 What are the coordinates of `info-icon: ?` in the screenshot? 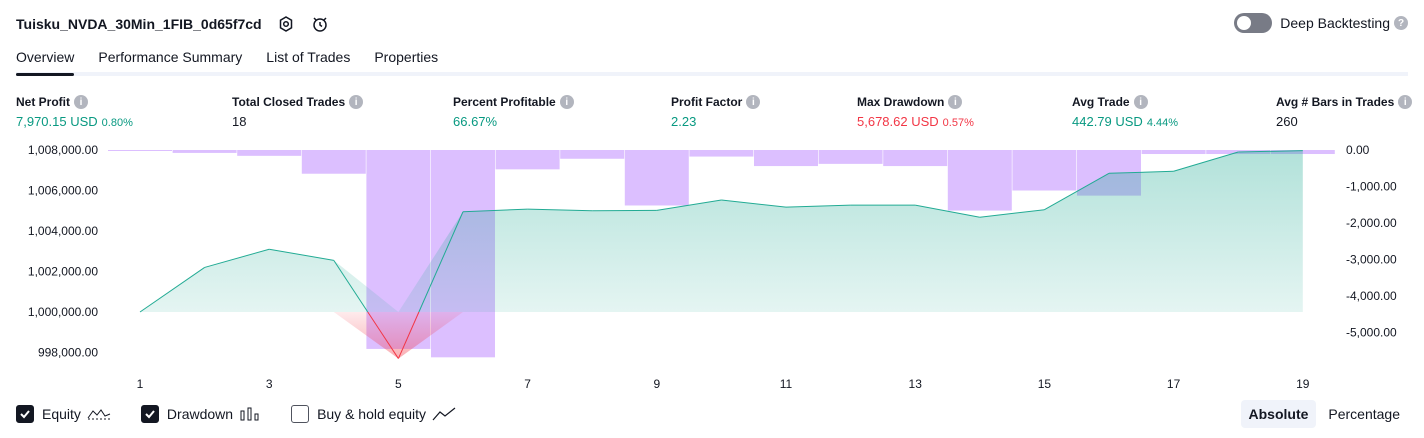 It's located at (1401, 23).